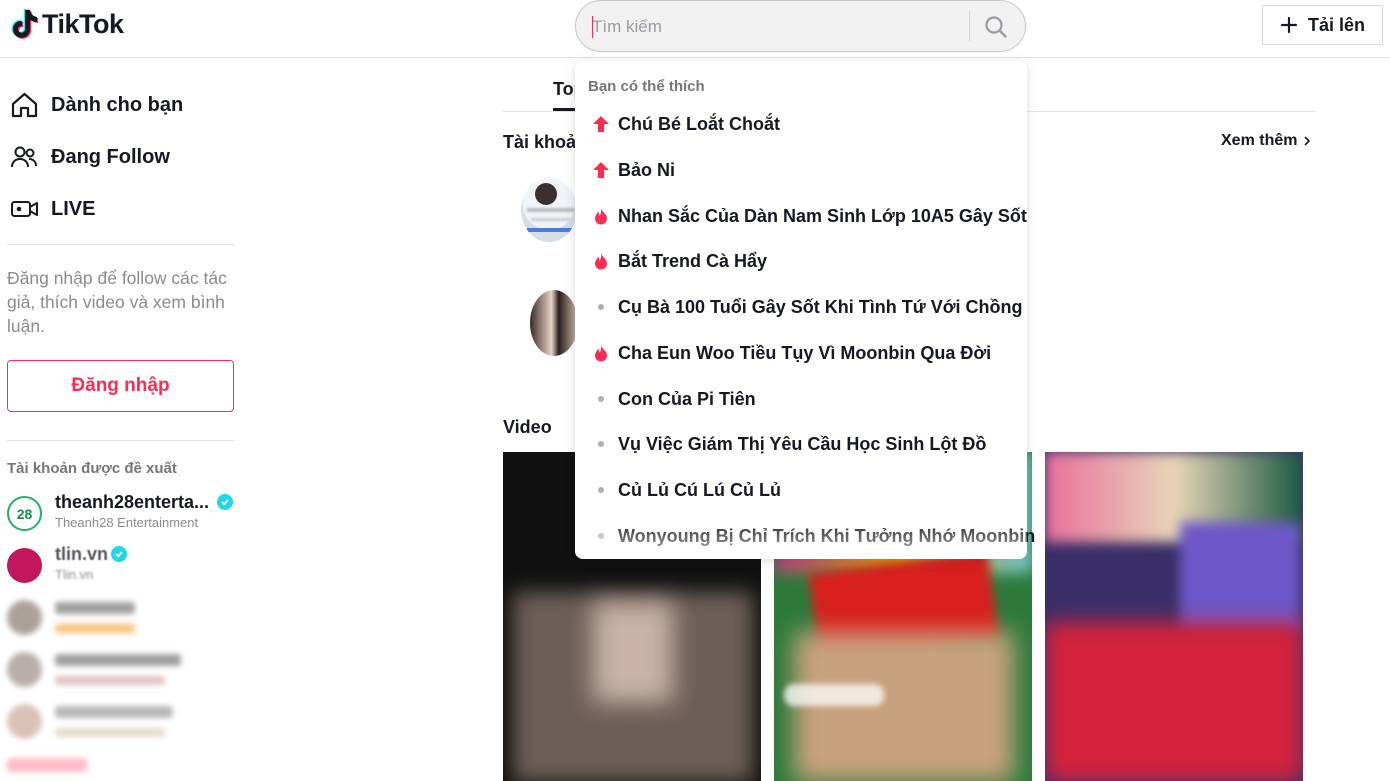 The image size is (1390, 781). Describe the element at coordinates (24, 513) in the screenshot. I see `avatar: 28` at that location.